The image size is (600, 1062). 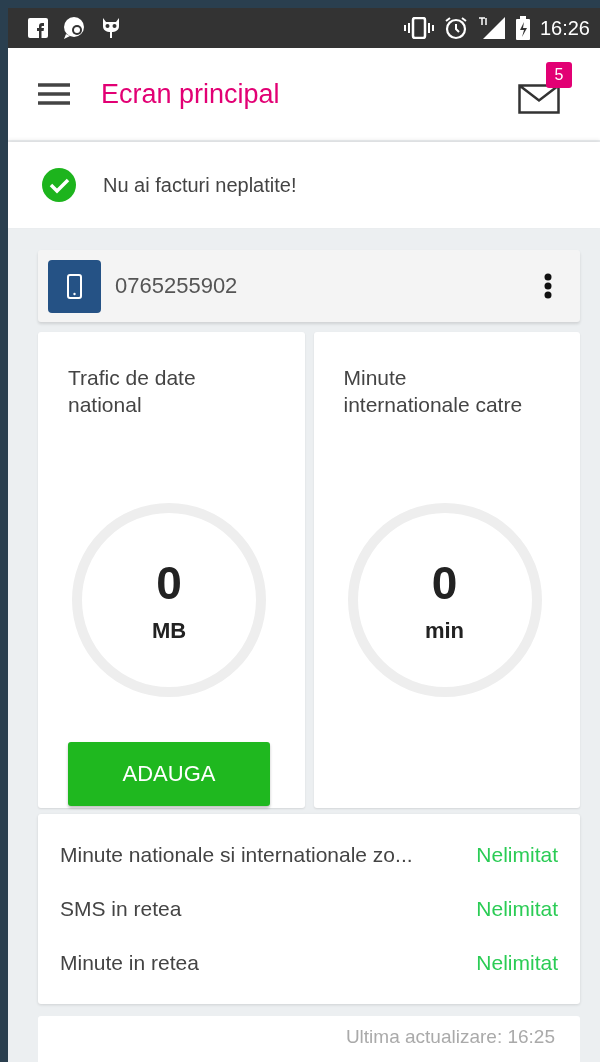 I want to click on allowance-name: SMS in retea, so click(x=121, y=909).